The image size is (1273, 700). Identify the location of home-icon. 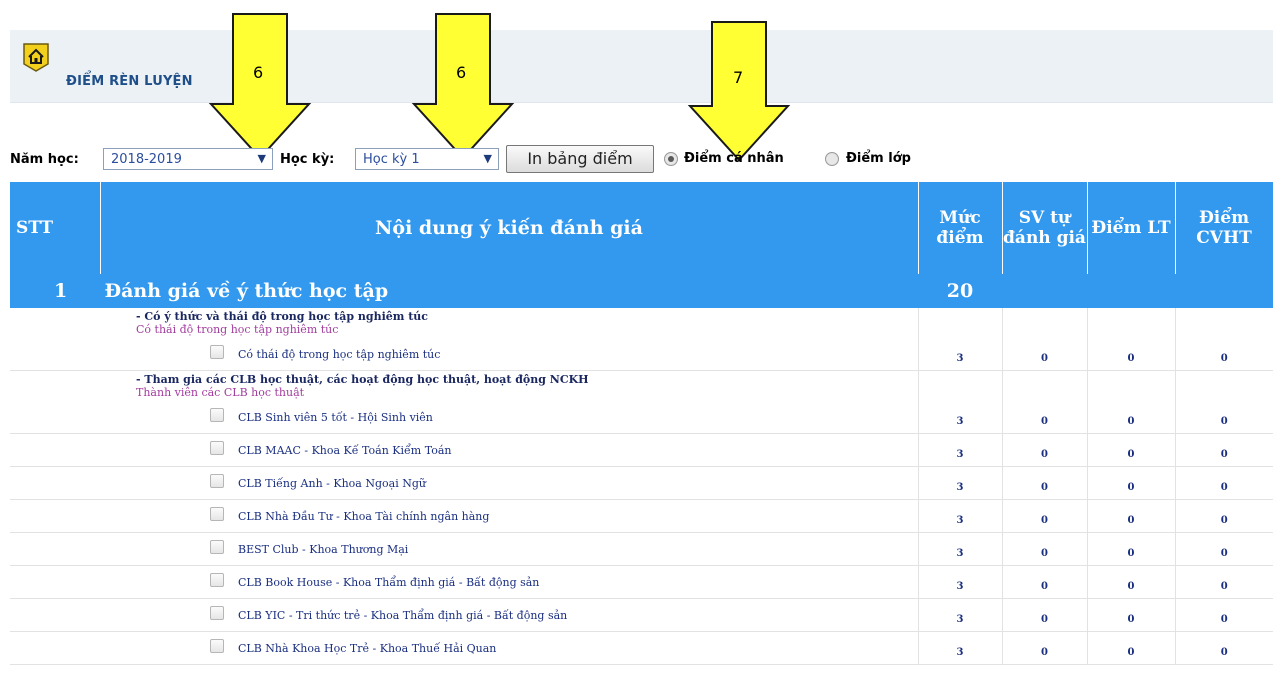
(36, 57).